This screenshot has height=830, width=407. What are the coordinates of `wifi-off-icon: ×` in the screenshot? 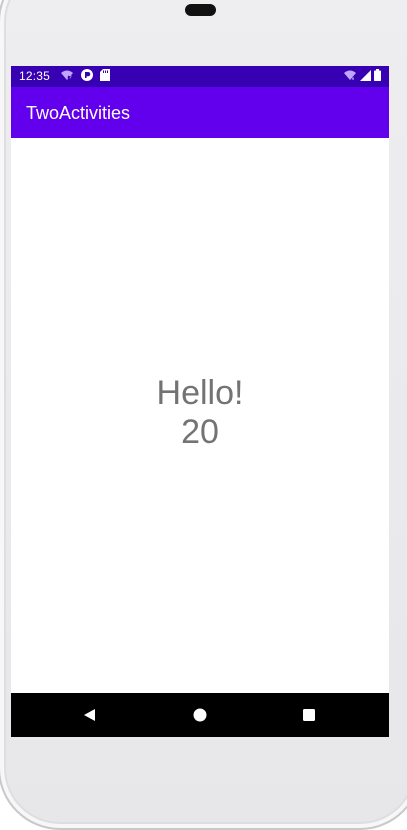 It's located at (350, 75).